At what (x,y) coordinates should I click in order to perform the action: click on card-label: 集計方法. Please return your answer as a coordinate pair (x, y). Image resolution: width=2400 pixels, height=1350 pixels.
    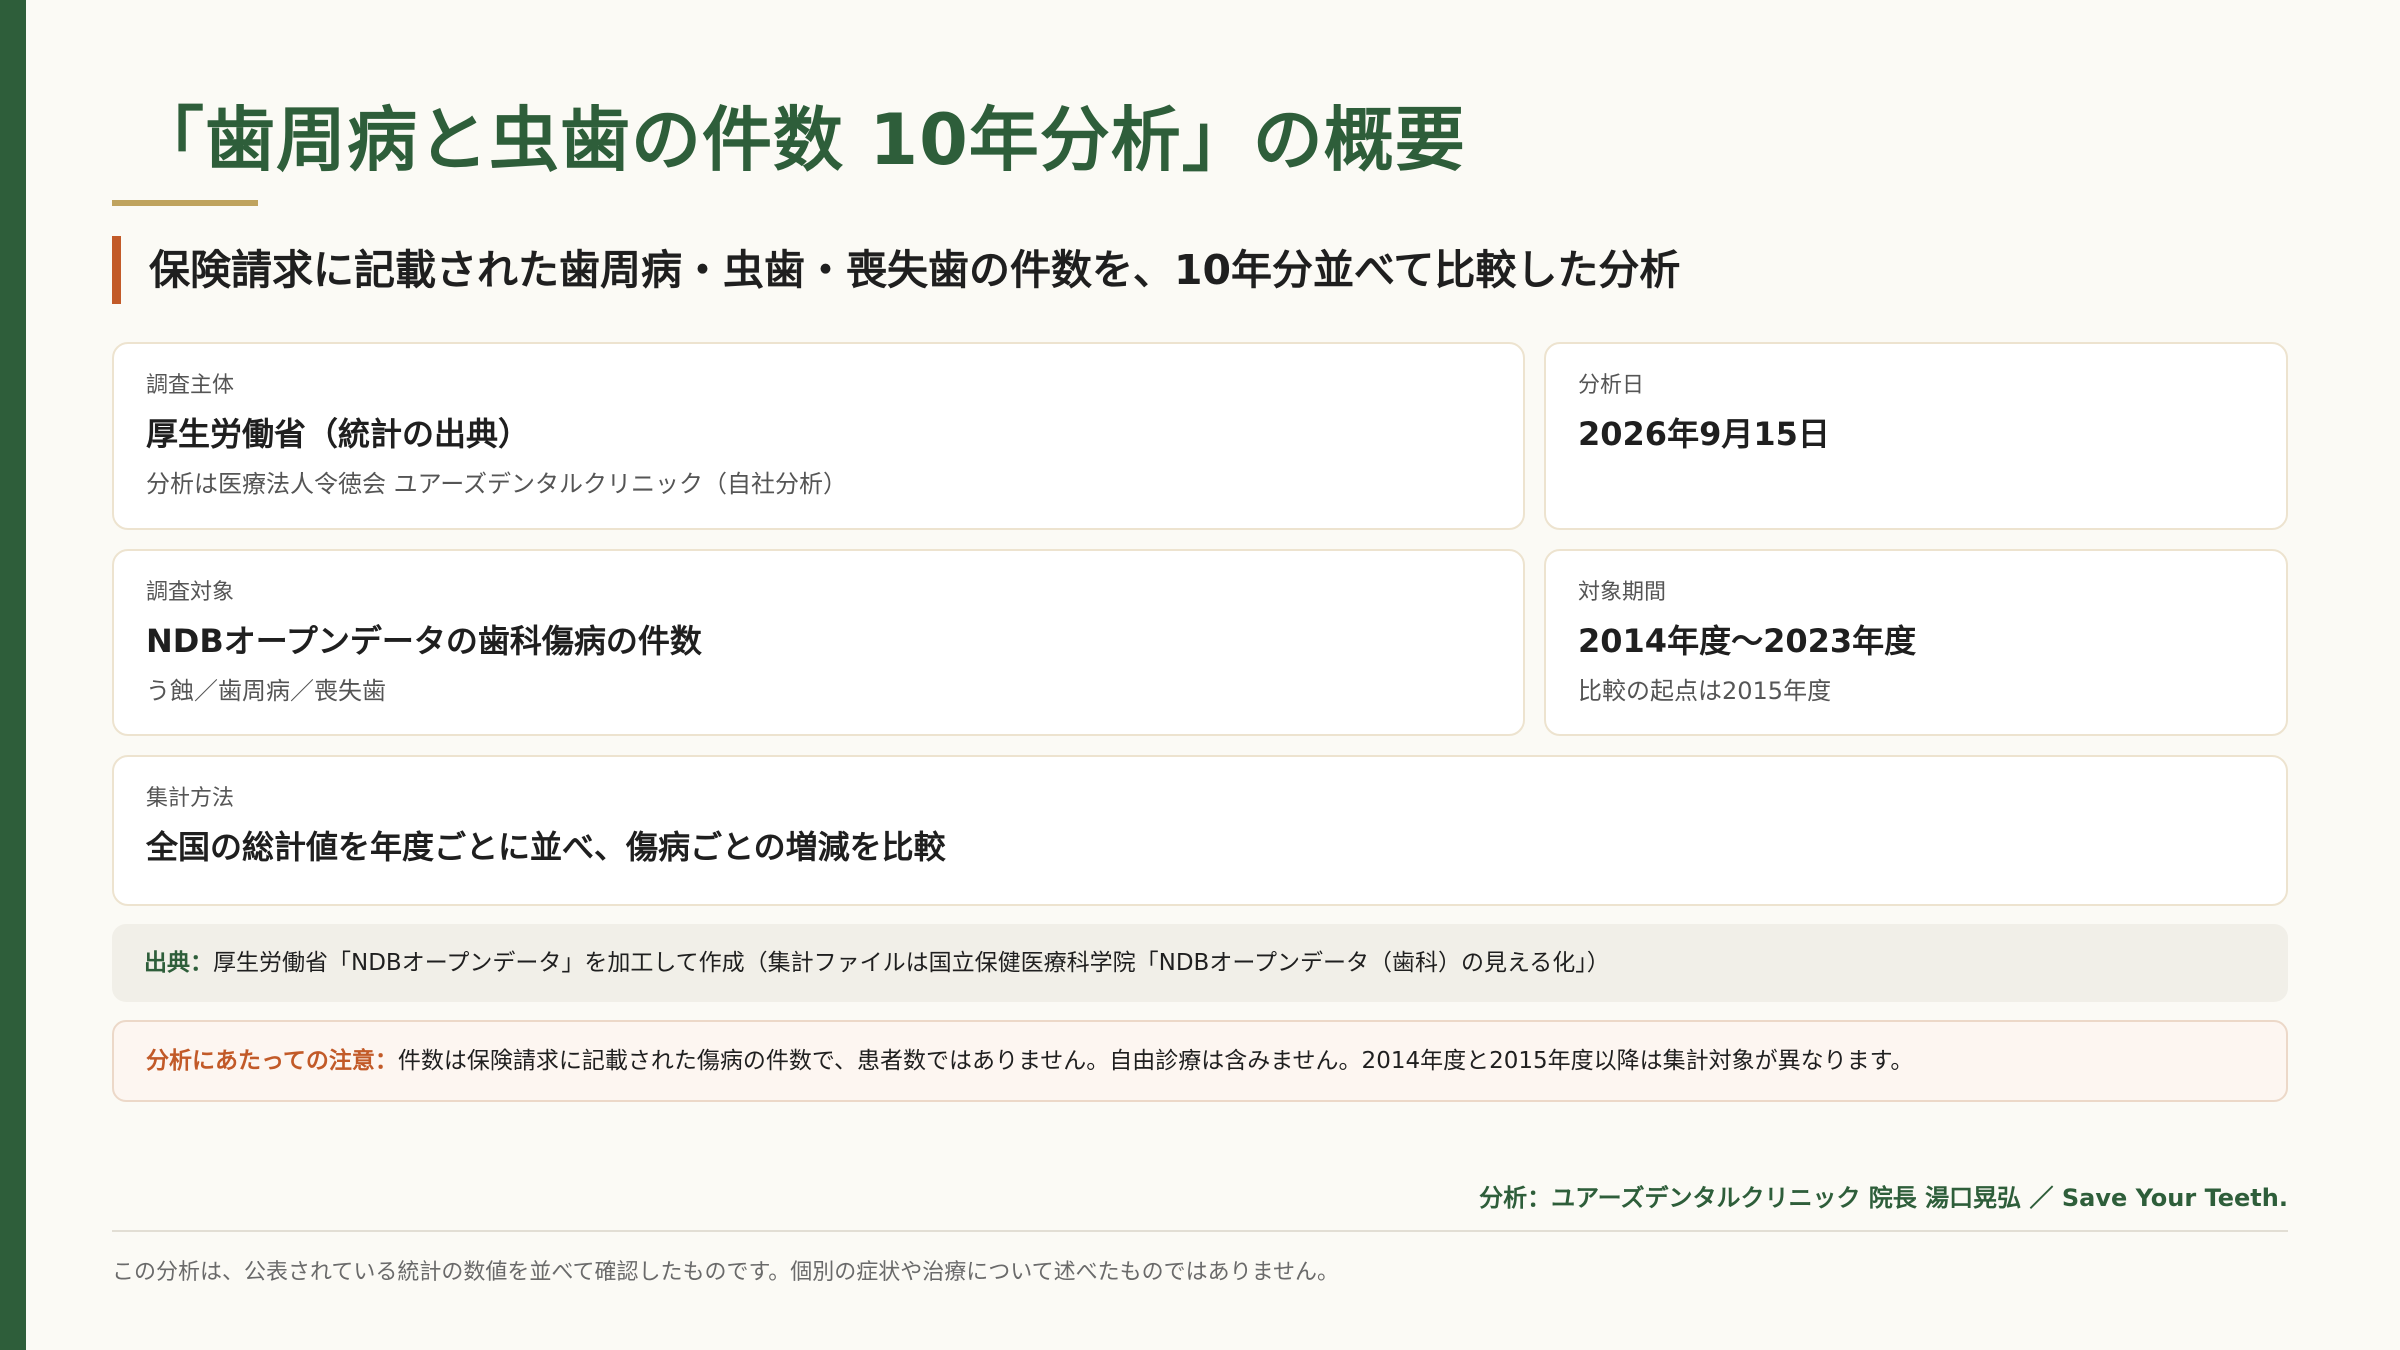
    Looking at the image, I should click on (190, 798).